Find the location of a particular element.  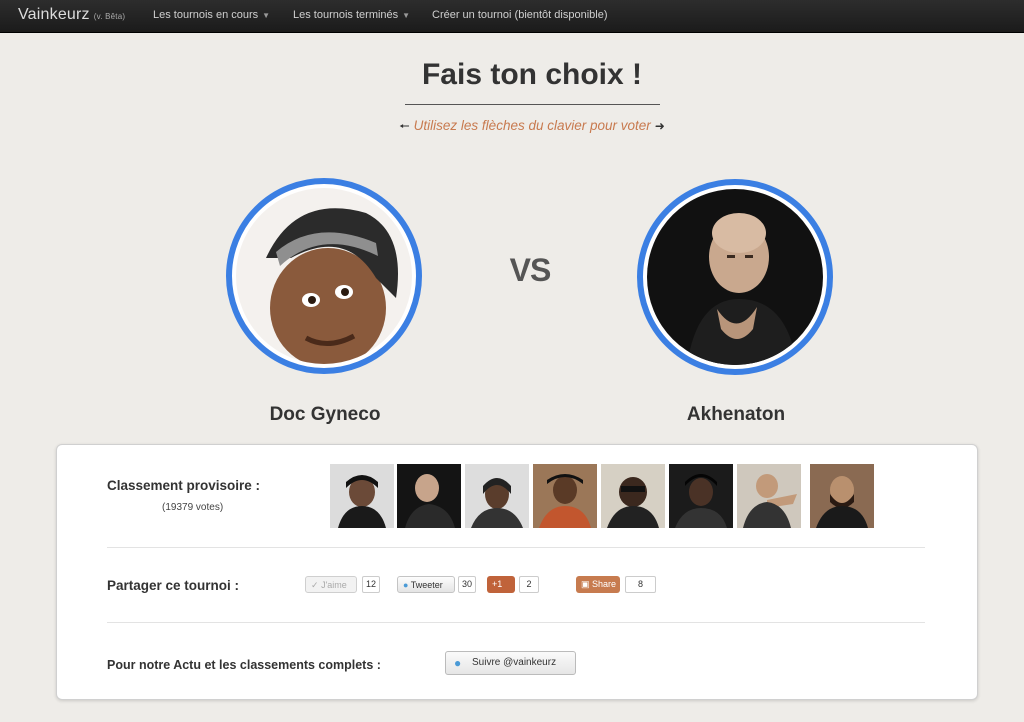

ranking-label: Classement provisoire : is located at coordinates (184, 485).